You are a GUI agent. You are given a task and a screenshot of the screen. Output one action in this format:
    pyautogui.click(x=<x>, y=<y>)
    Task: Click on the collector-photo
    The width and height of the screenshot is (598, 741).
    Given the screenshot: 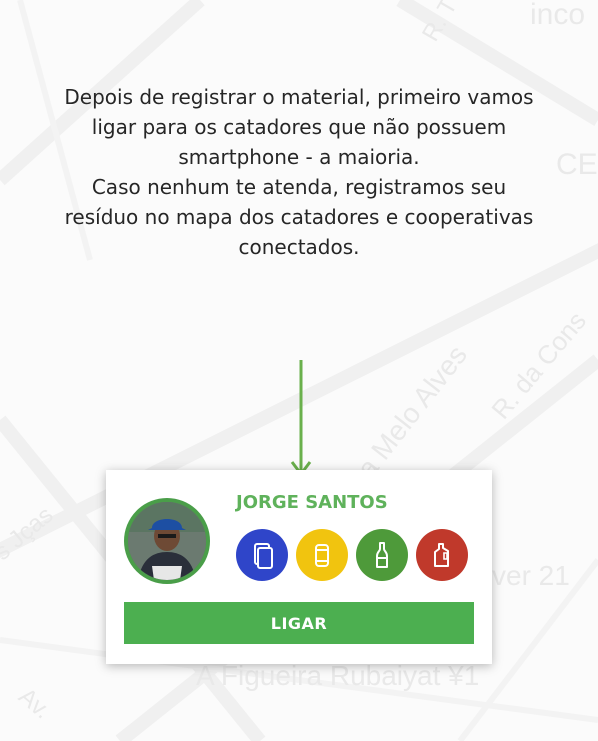 What is the action you would take?
    pyautogui.click(x=167, y=541)
    